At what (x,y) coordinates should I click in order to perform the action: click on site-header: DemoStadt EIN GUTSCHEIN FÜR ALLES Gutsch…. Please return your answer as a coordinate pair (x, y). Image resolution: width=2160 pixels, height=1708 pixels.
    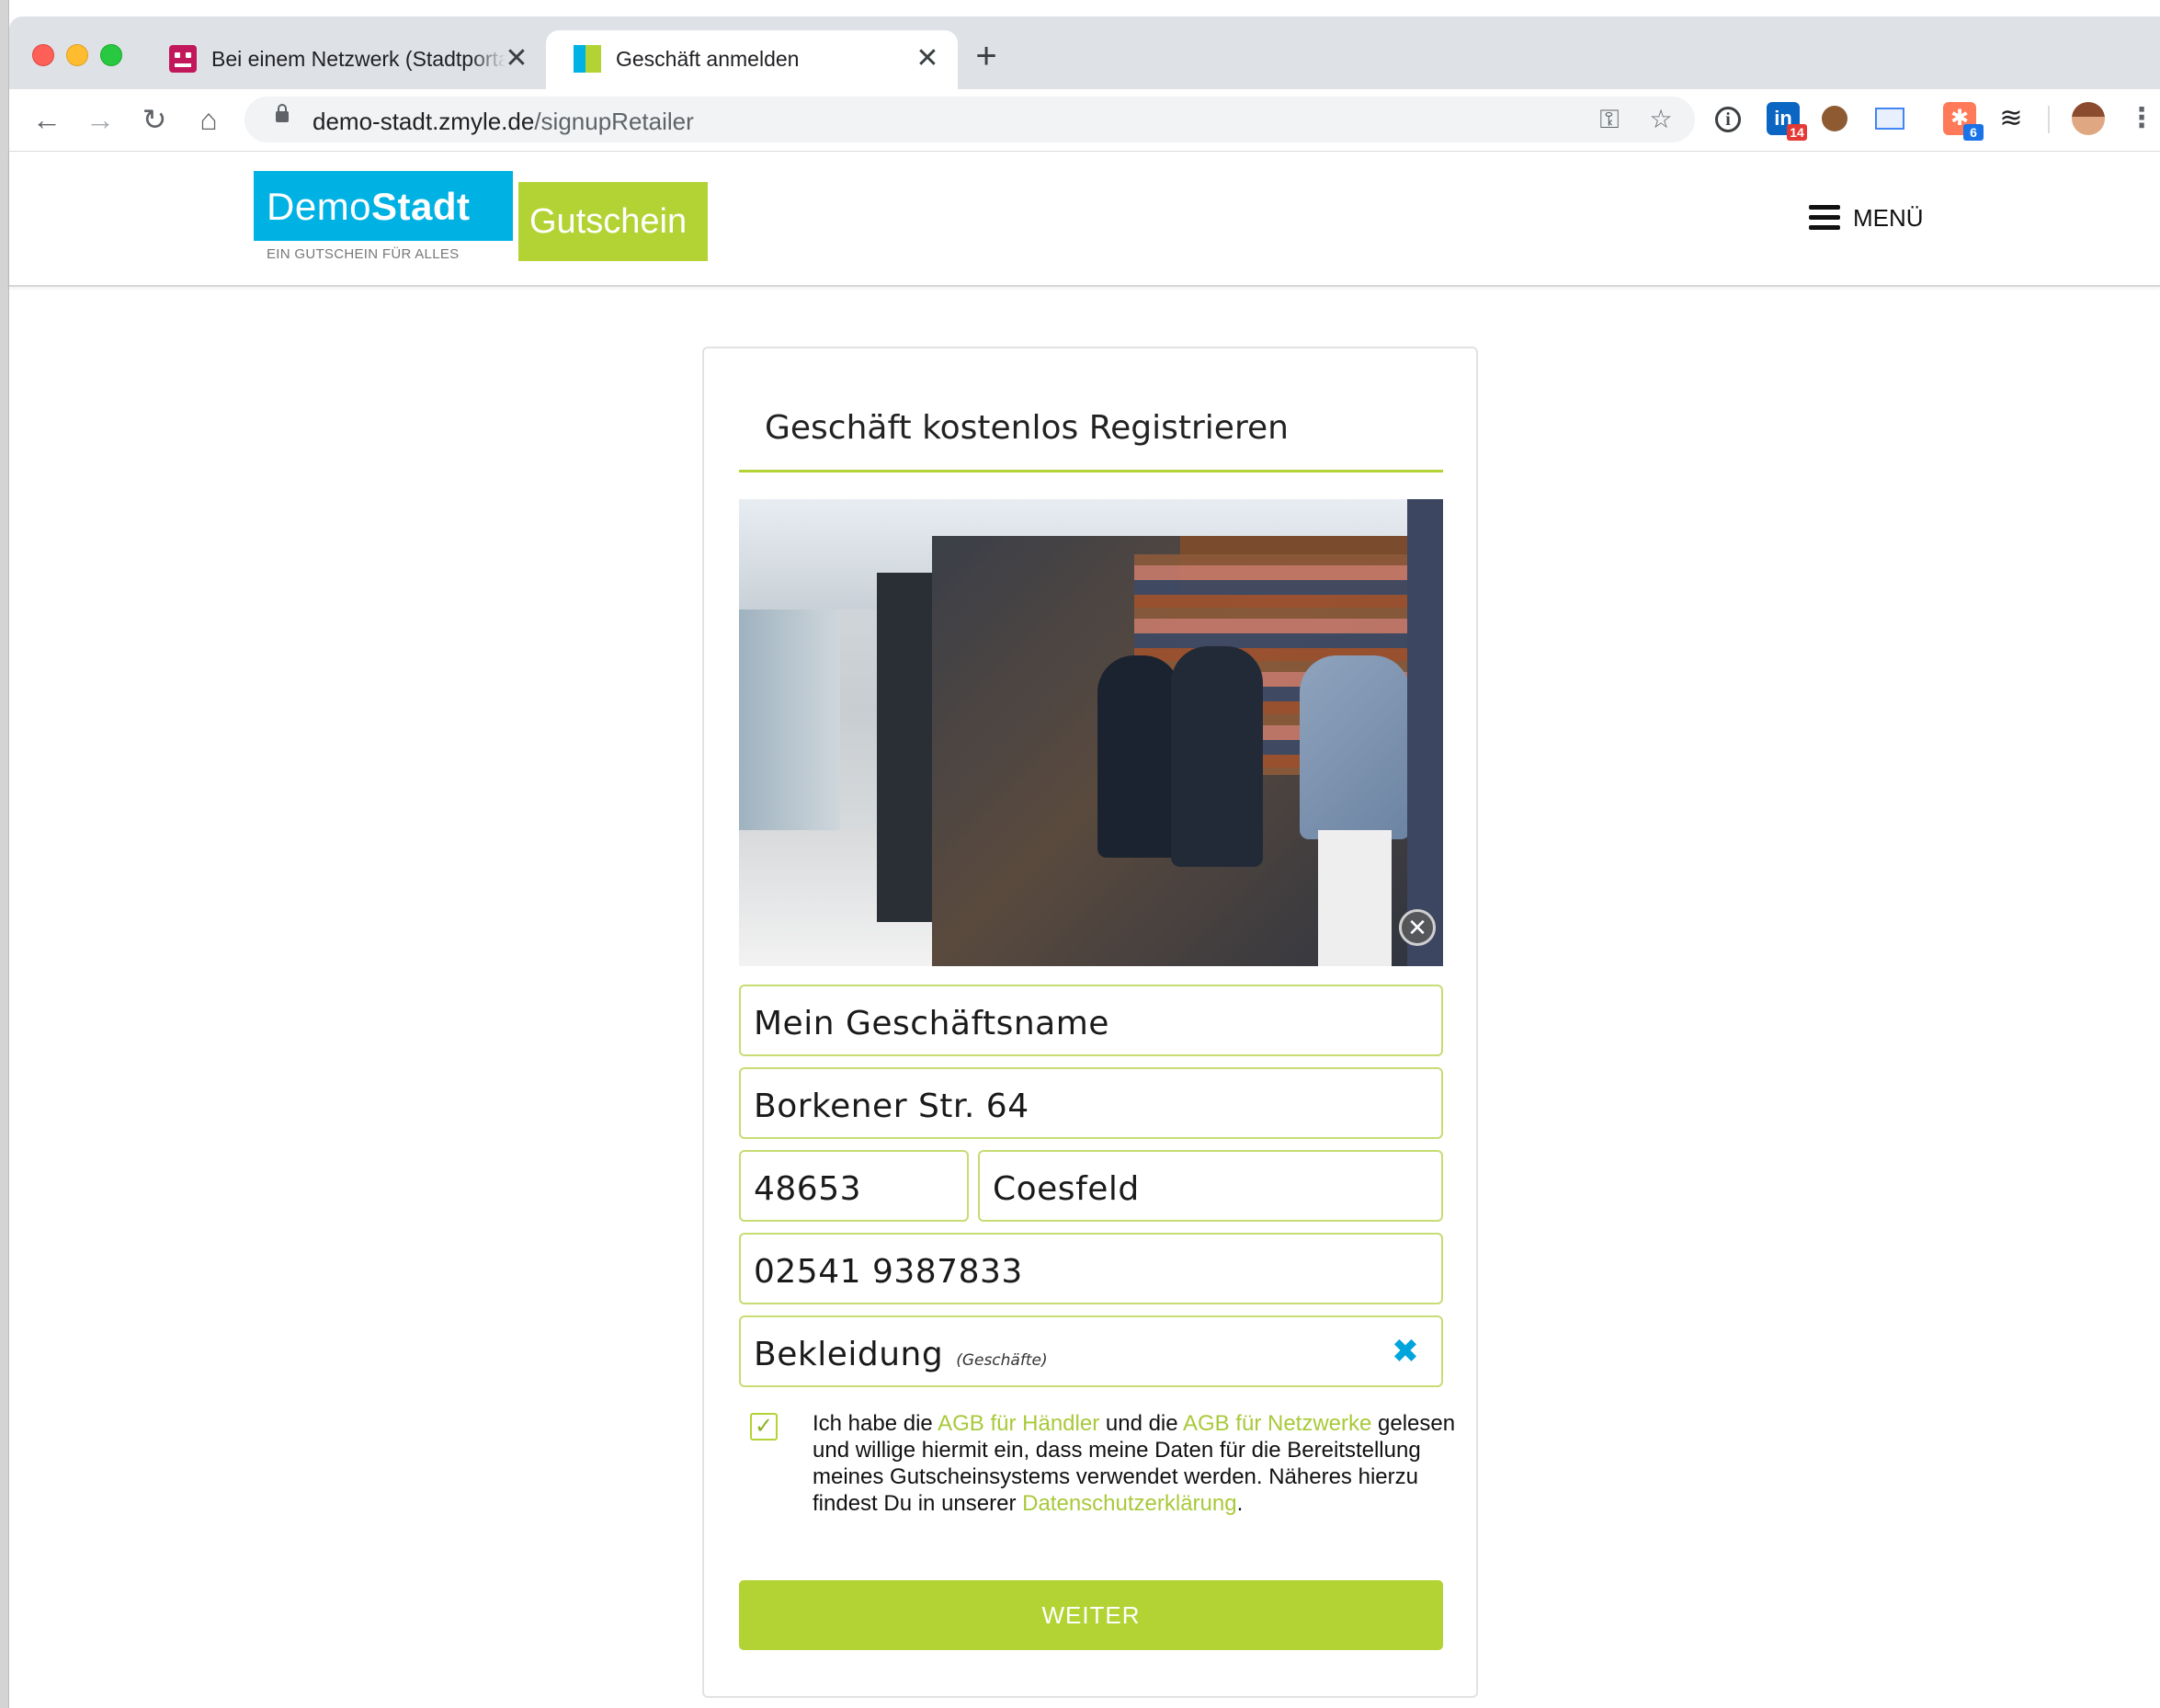
    Looking at the image, I should click on (1085, 219).